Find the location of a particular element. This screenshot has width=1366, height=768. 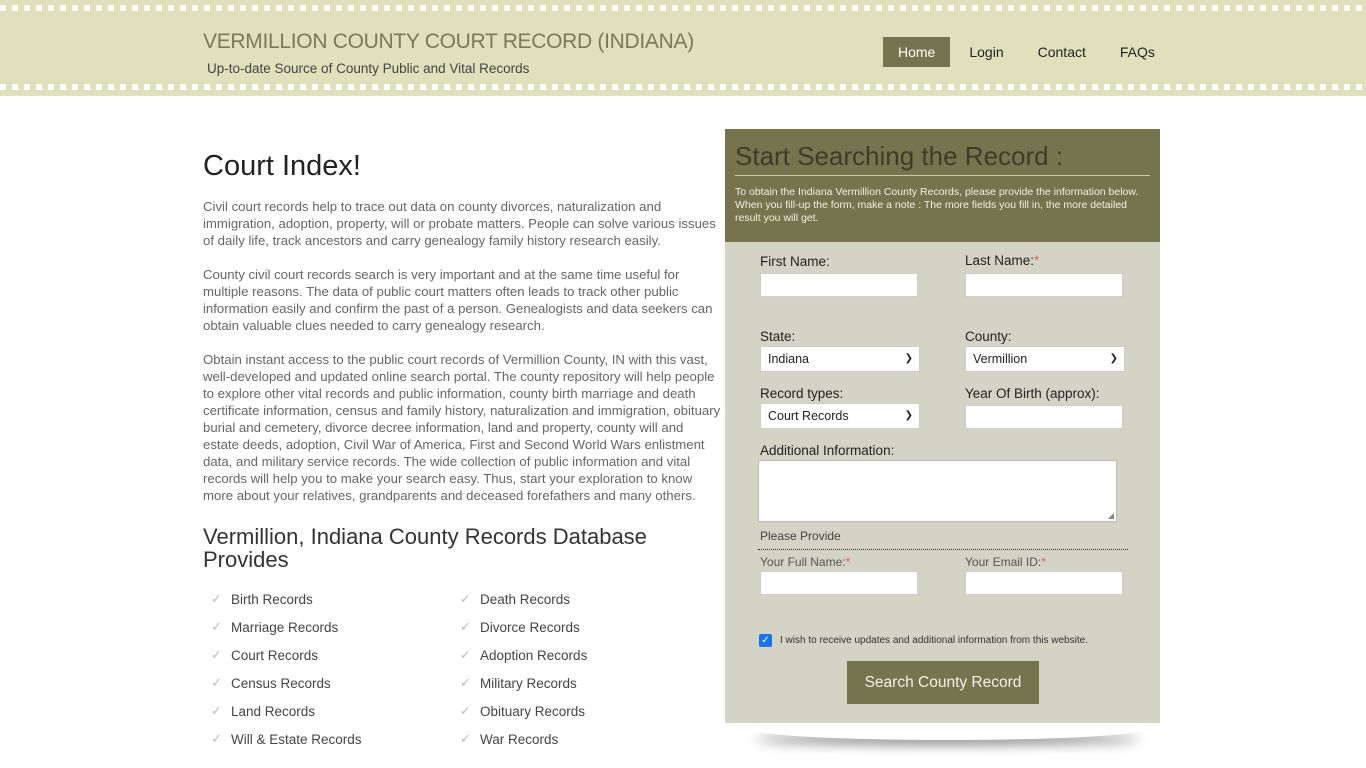

record-item: ✓ Death Records is located at coordinates (515, 599).